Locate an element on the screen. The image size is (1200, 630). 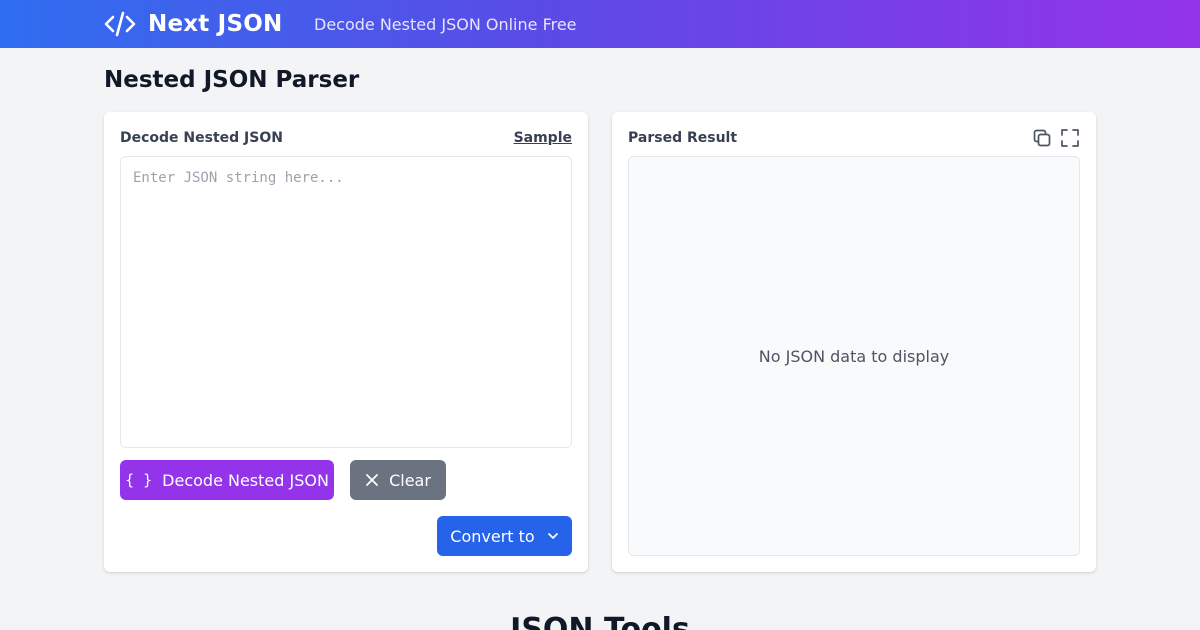
json-tools-heading: JSON Tools is located at coordinates (600, 621).